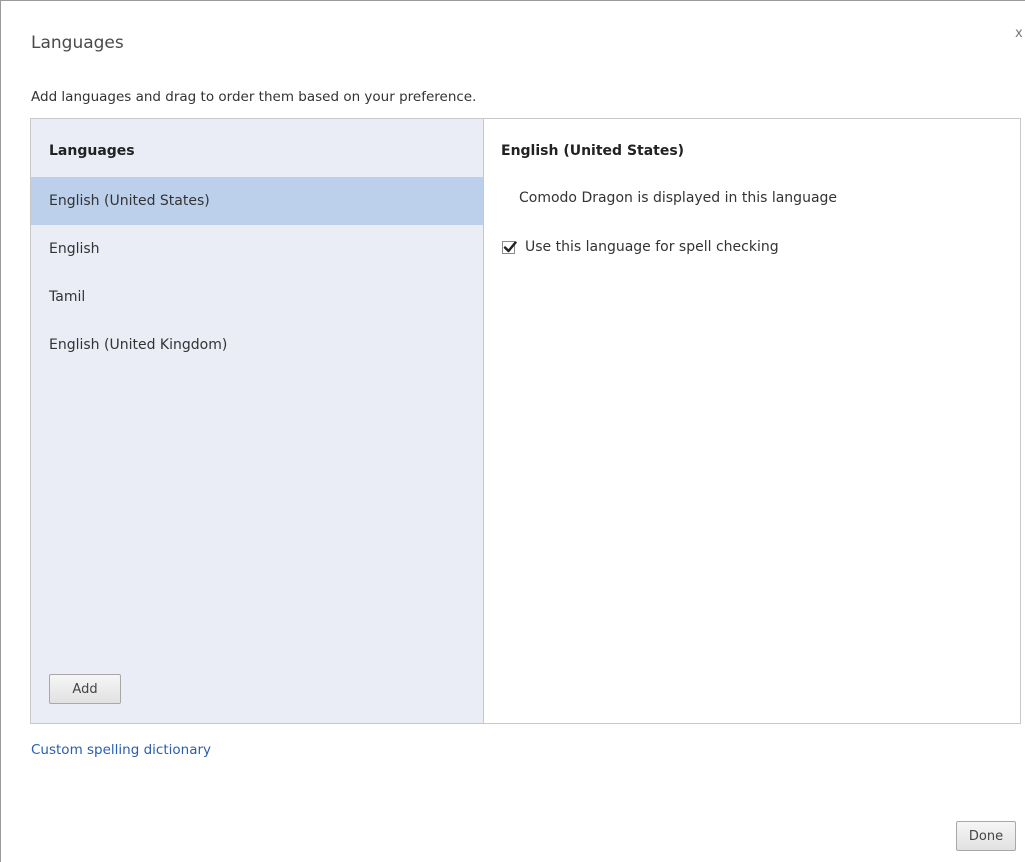 This screenshot has height=862, width=1025. I want to click on language-list-header: Languages, so click(92, 151).